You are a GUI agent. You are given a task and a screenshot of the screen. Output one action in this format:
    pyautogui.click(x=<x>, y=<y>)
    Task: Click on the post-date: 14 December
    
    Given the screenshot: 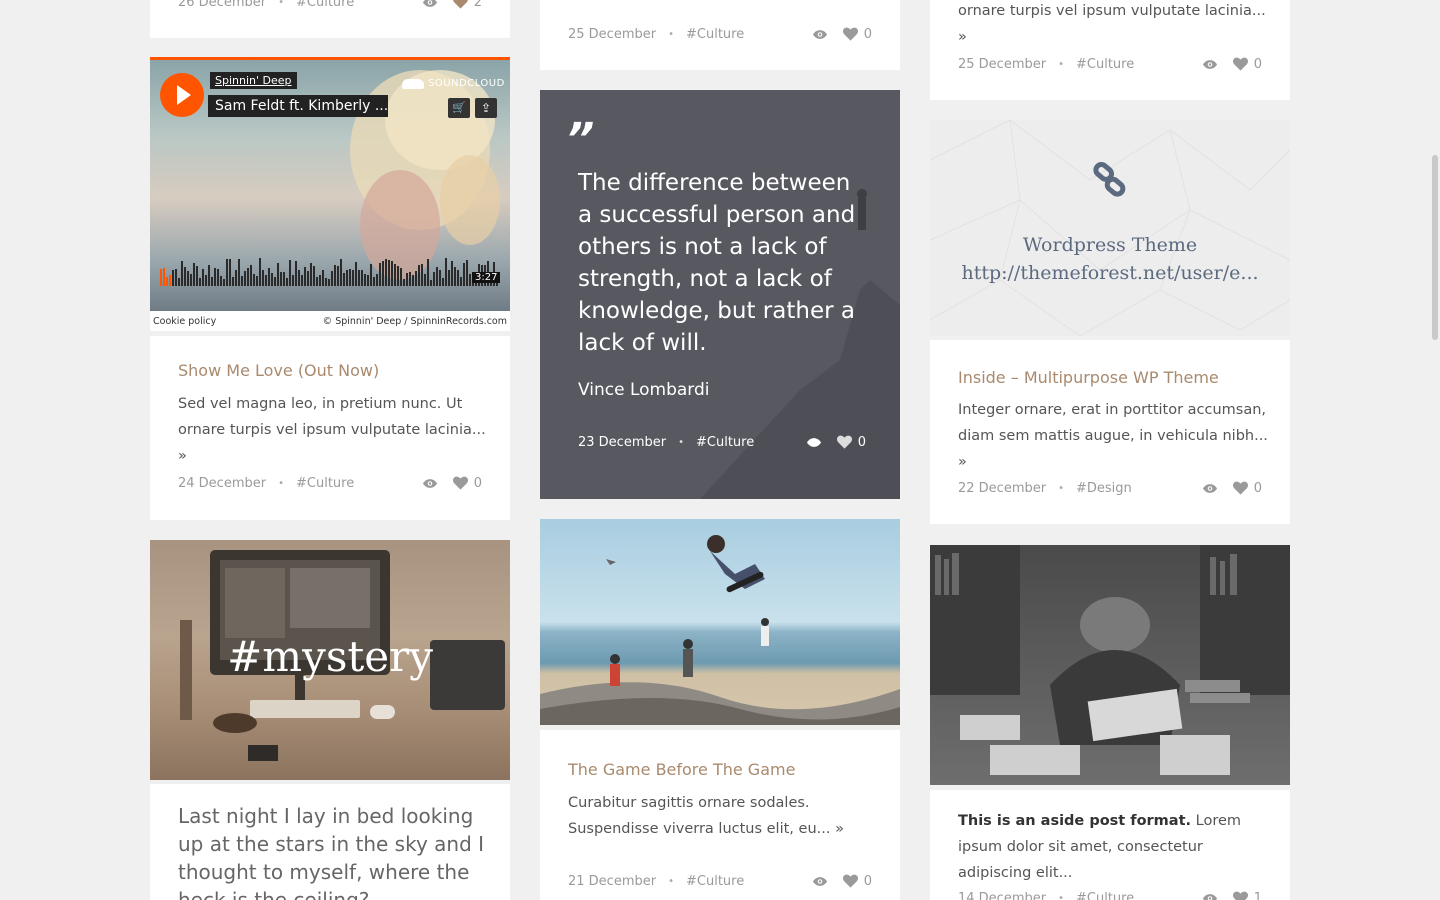 What is the action you would take?
    pyautogui.click(x=1002, y=895)
    